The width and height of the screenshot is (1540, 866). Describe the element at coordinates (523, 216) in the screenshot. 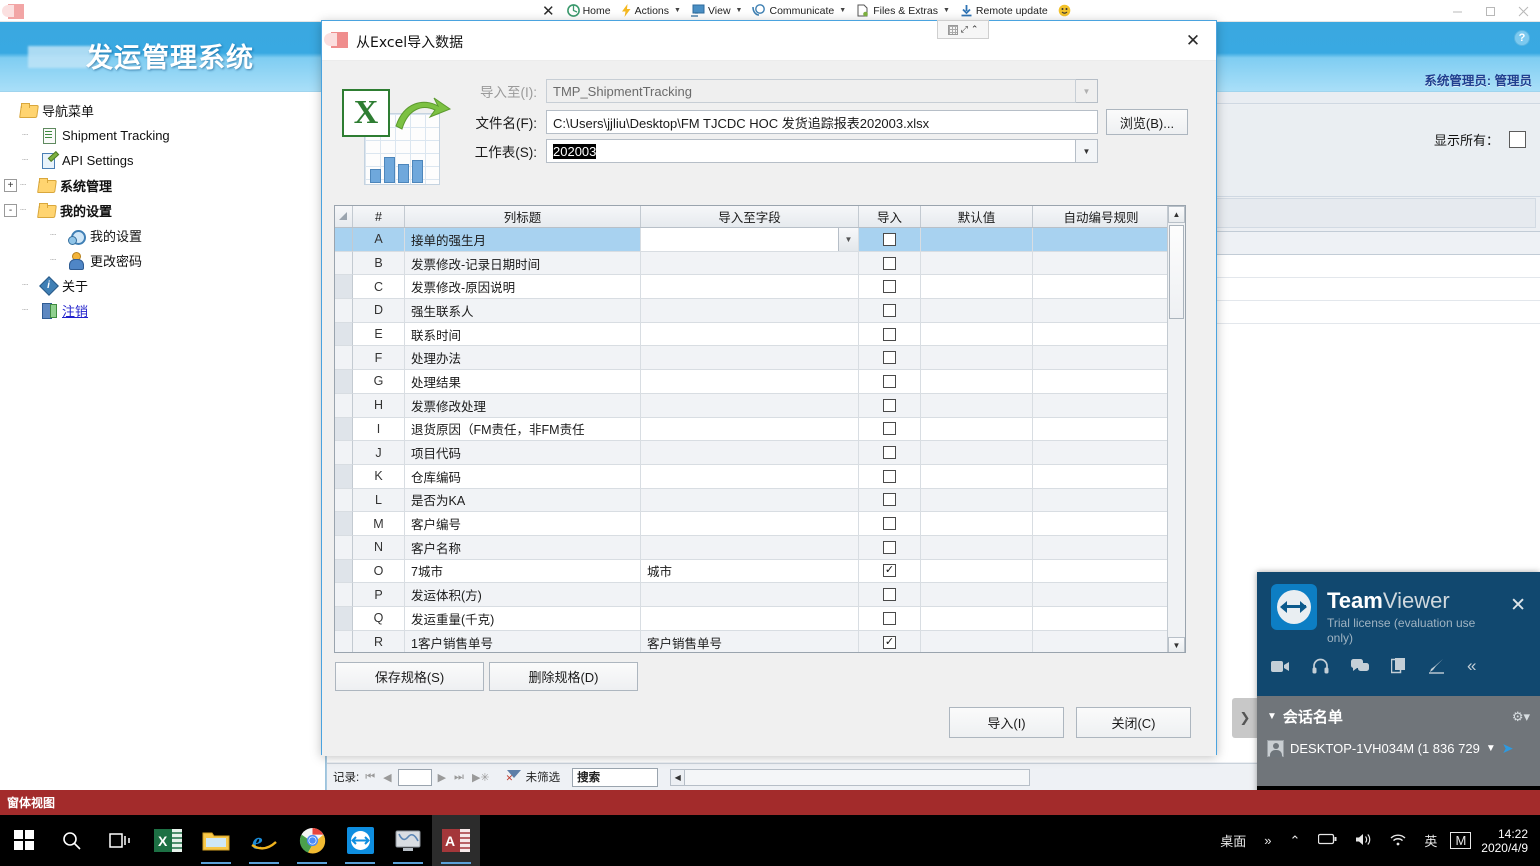

I see `header-column-title: 列标题` at that location.